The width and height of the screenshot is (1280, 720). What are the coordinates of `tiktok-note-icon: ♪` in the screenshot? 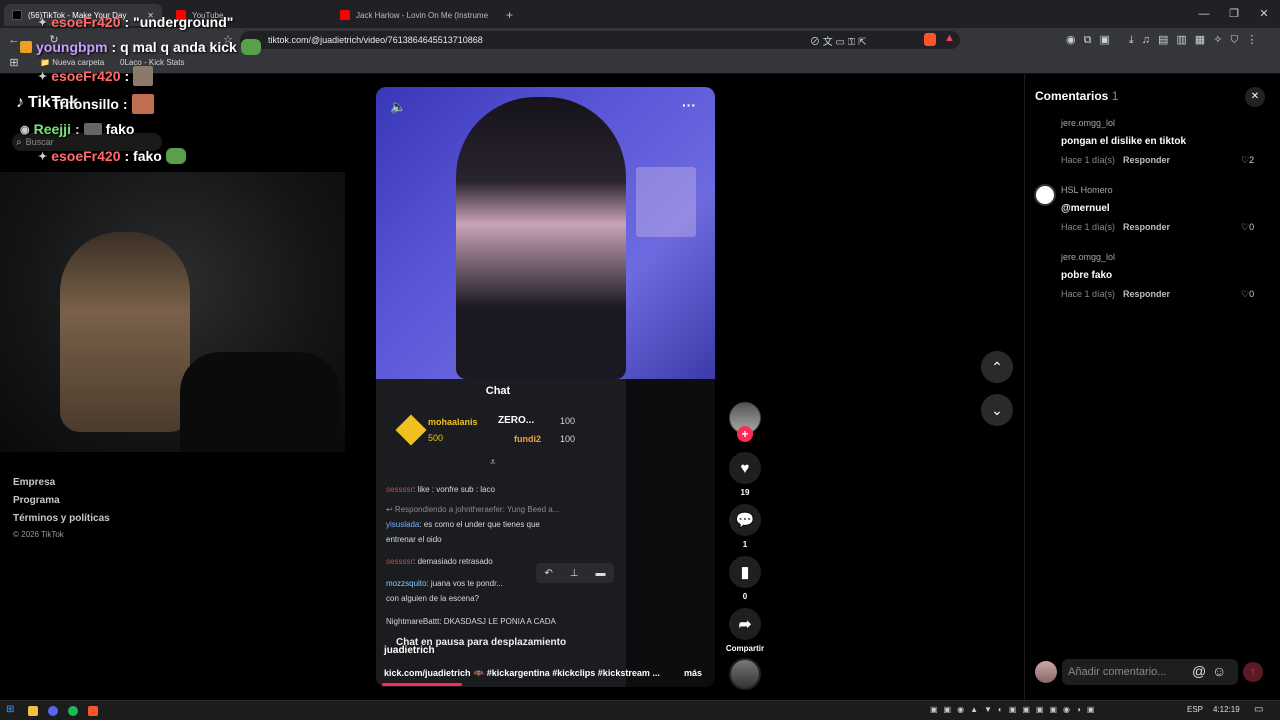 It's located at (20, 102).